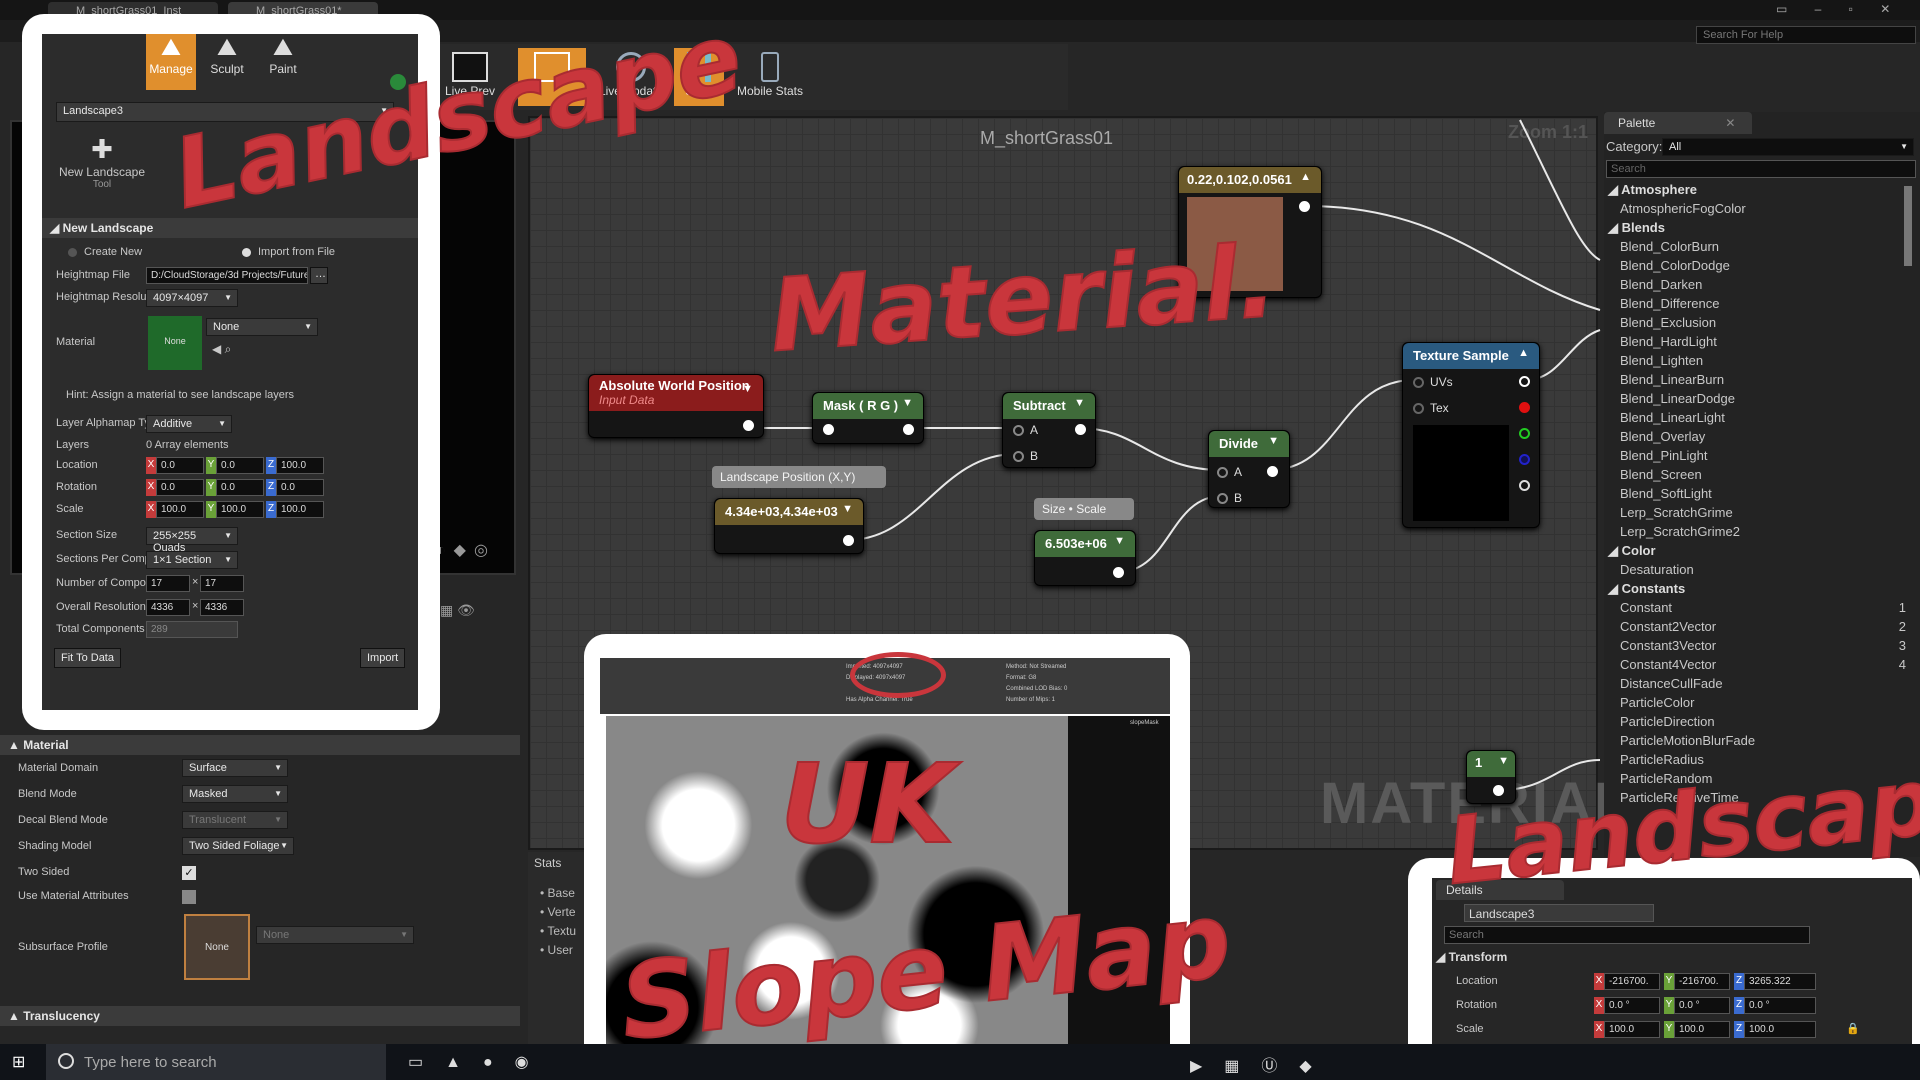 The image size is (1920, 1080). I want to click on palette-item: Blend_Exclusion, so click(1756, 322).